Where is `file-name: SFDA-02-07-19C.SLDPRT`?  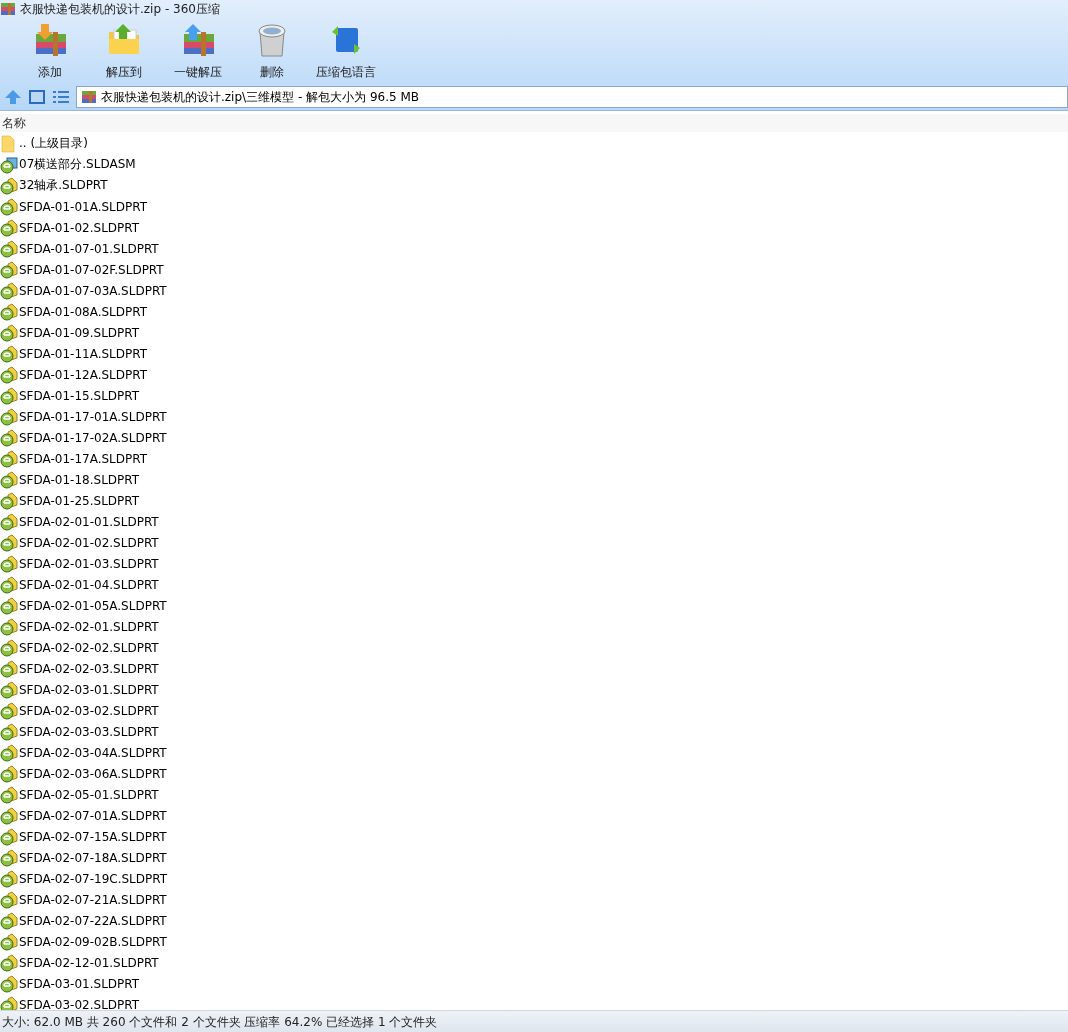
file-name: SFDA-02-07-19C.SLDPRT is located at coordinates (93, 878).